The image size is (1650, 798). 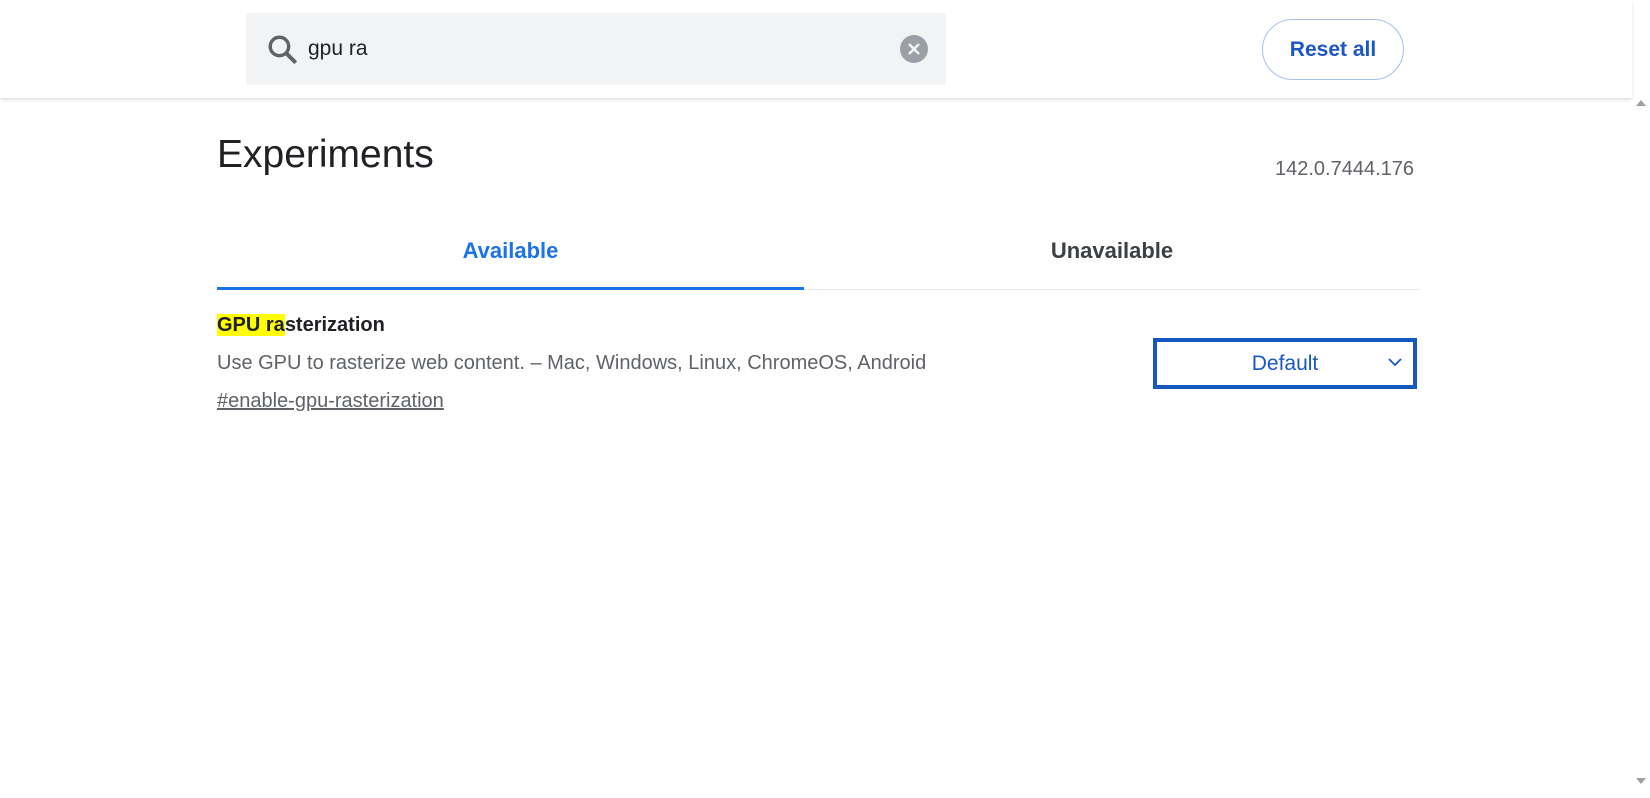 What do you see at coordinates (1641, 103) in the screenshot?
I see `scroll-up-icon` at bounding box center [1641, 103].